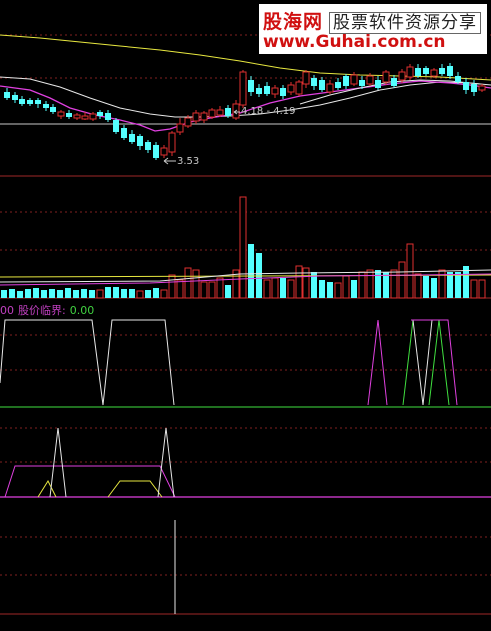 This screenshot has height=631, width=491. I want to click on signal-white-peak, so click(426, 362).